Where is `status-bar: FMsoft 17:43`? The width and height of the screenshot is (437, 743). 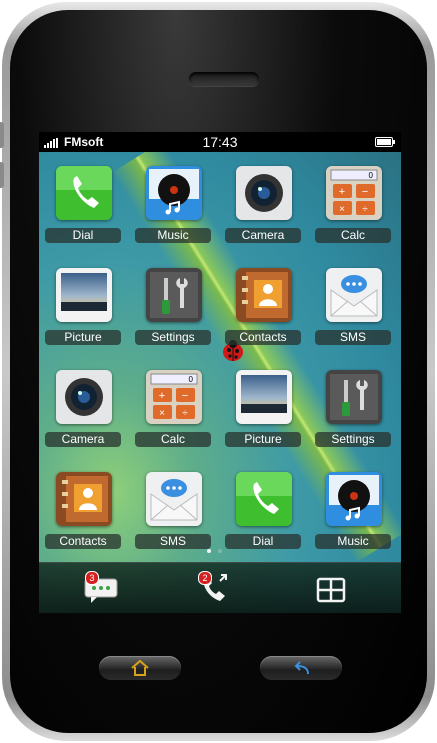
status-bar: FMsoft 17:43 is located at coordinates (220, 142).